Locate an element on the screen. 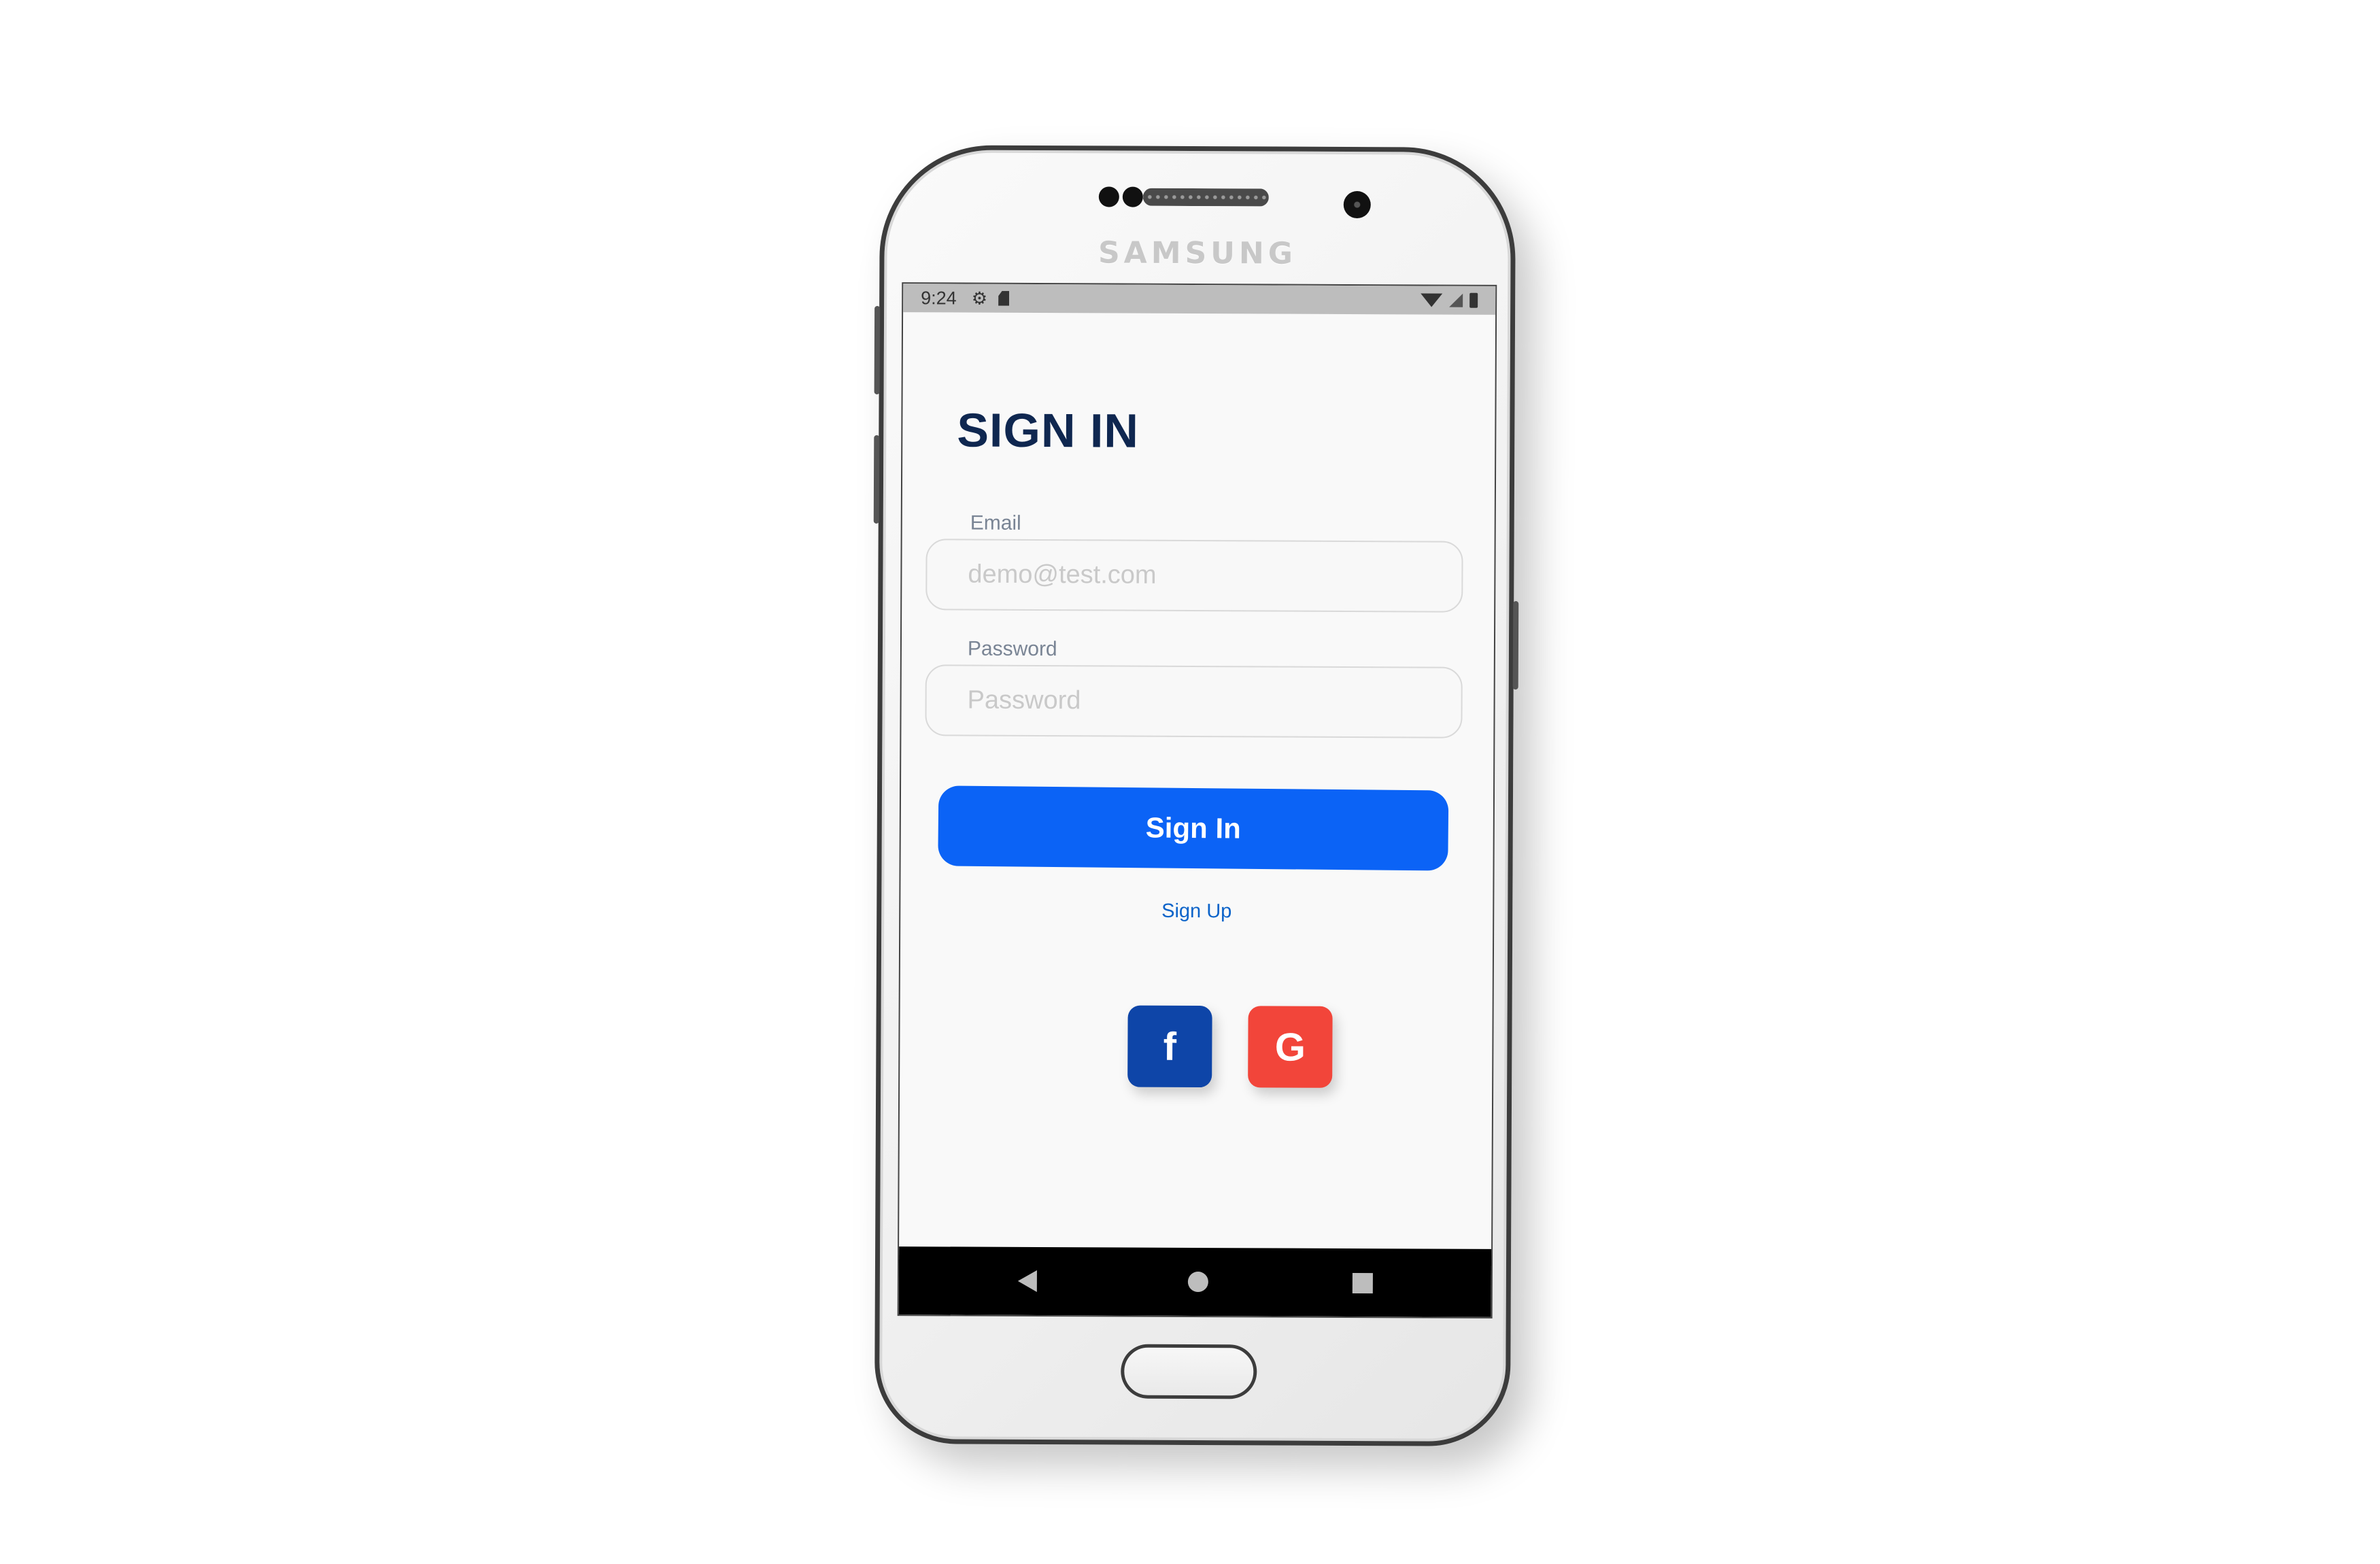  physical-home-button is located at coordinates (1189, 1372).